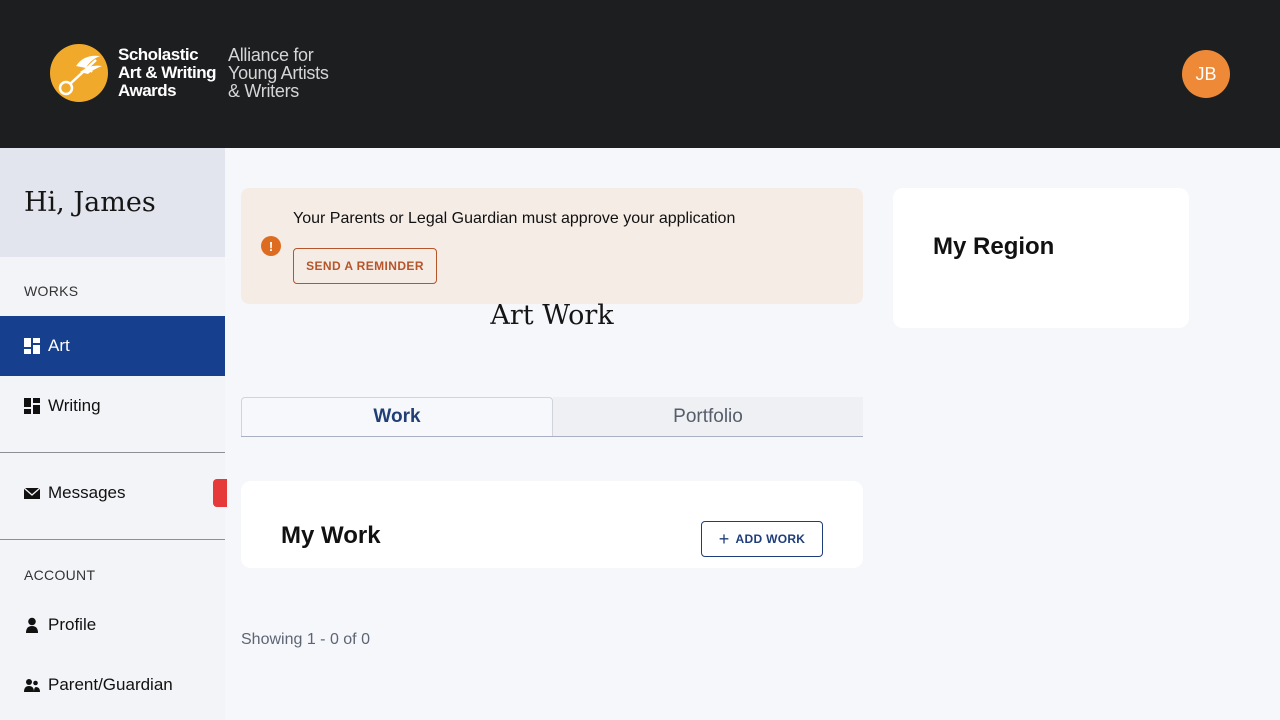 This screenshot has width=1280, height=720. I want to click on key-emblem-icon, so click(79, 73).